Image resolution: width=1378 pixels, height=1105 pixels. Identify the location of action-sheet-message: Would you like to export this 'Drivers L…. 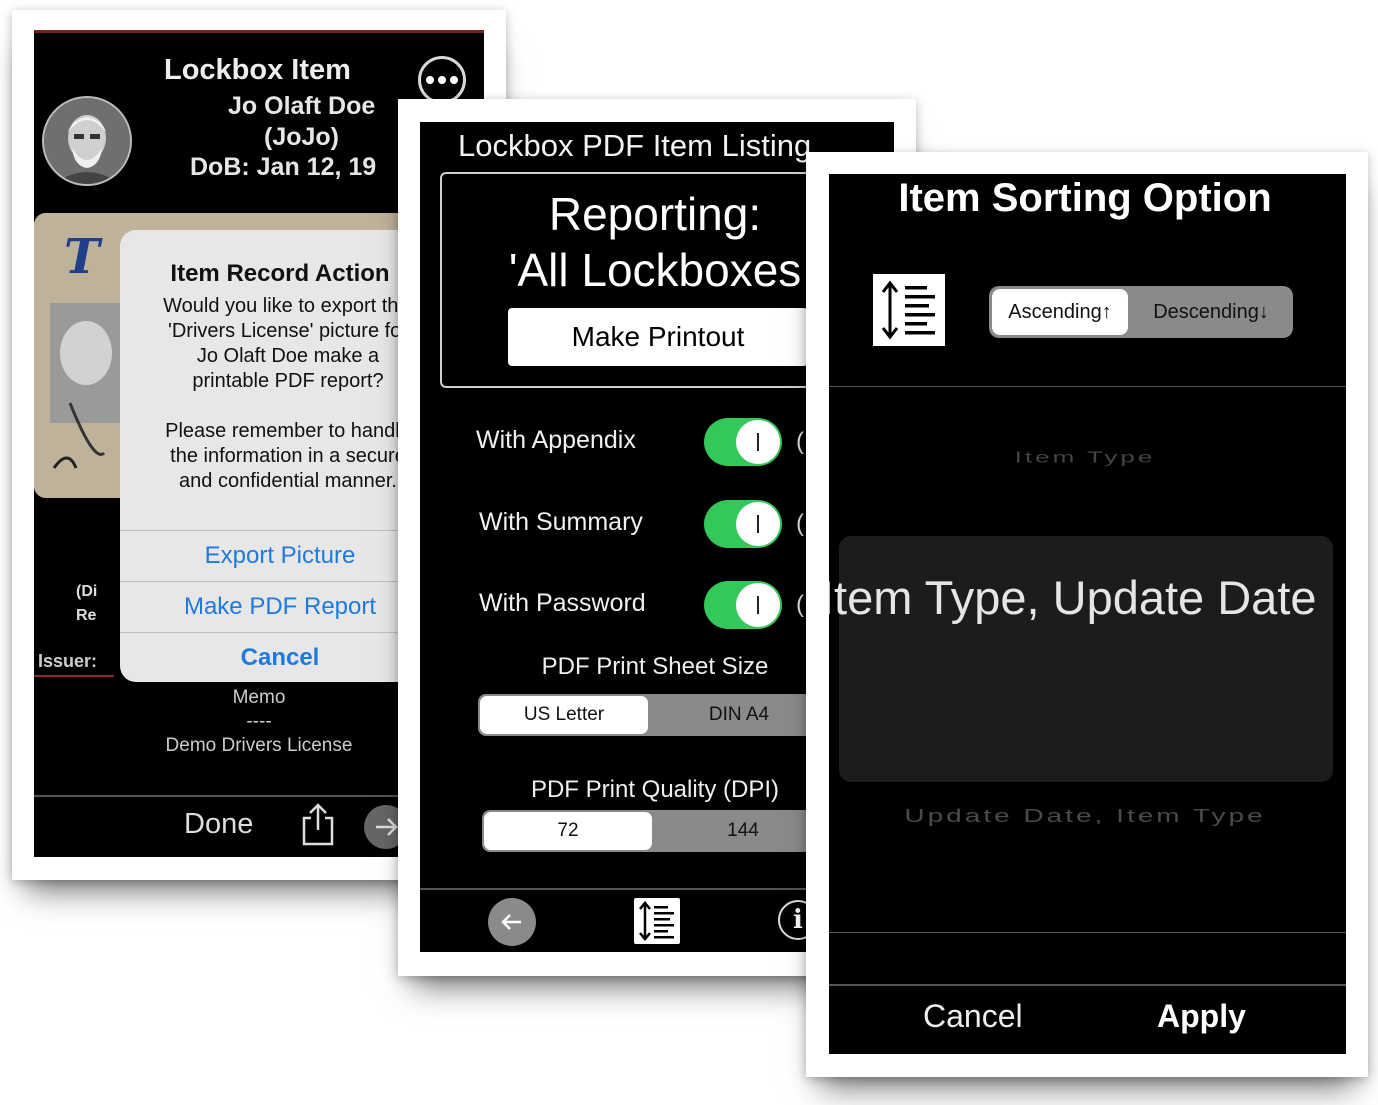
(288, 393).